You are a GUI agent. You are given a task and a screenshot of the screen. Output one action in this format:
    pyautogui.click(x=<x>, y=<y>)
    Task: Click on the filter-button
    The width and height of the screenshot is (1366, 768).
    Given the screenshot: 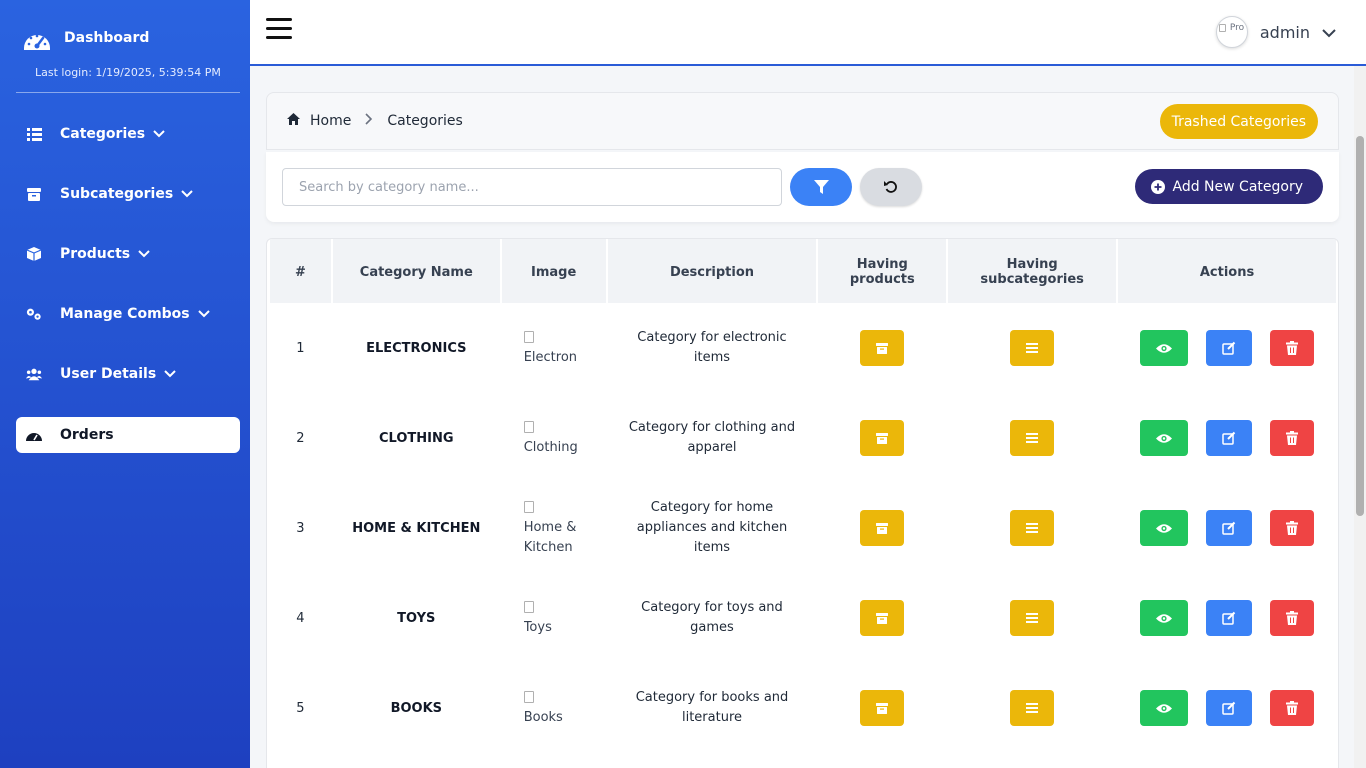 What is the action you would take?
    pyautogui.click(x=821, y=187)
    